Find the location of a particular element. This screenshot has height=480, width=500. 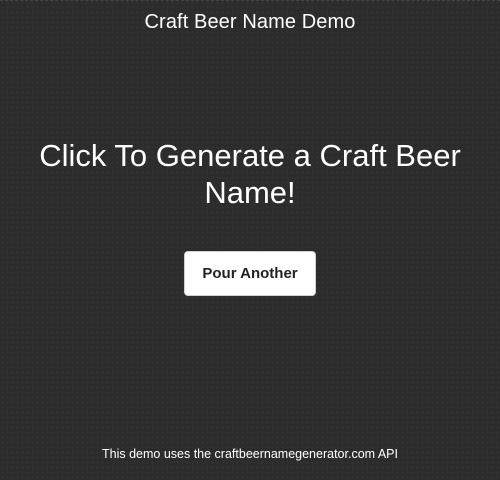

top-border-divider is located at coordinates (250, 0).